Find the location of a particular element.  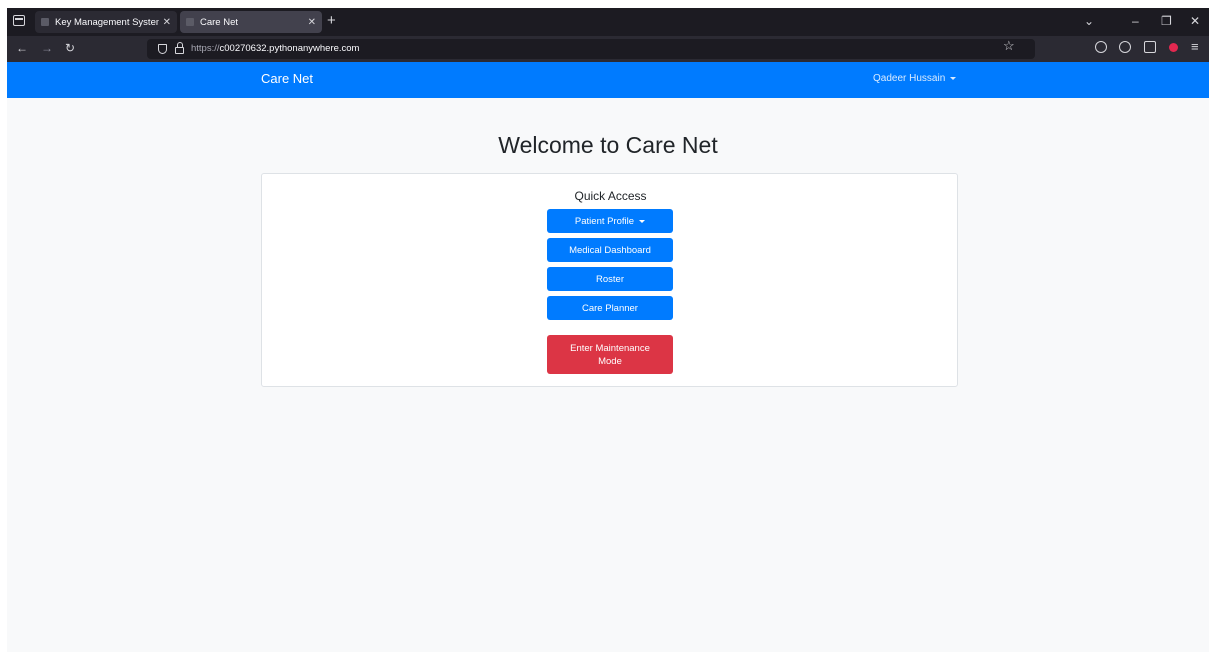

url-text: https://c00270632.pythonanywhere.com is located at coordinates (275, 48).